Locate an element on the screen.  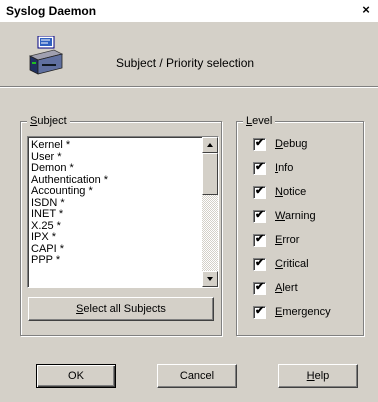
subject-list-item: Demon * is located at coordinates (111, 168).